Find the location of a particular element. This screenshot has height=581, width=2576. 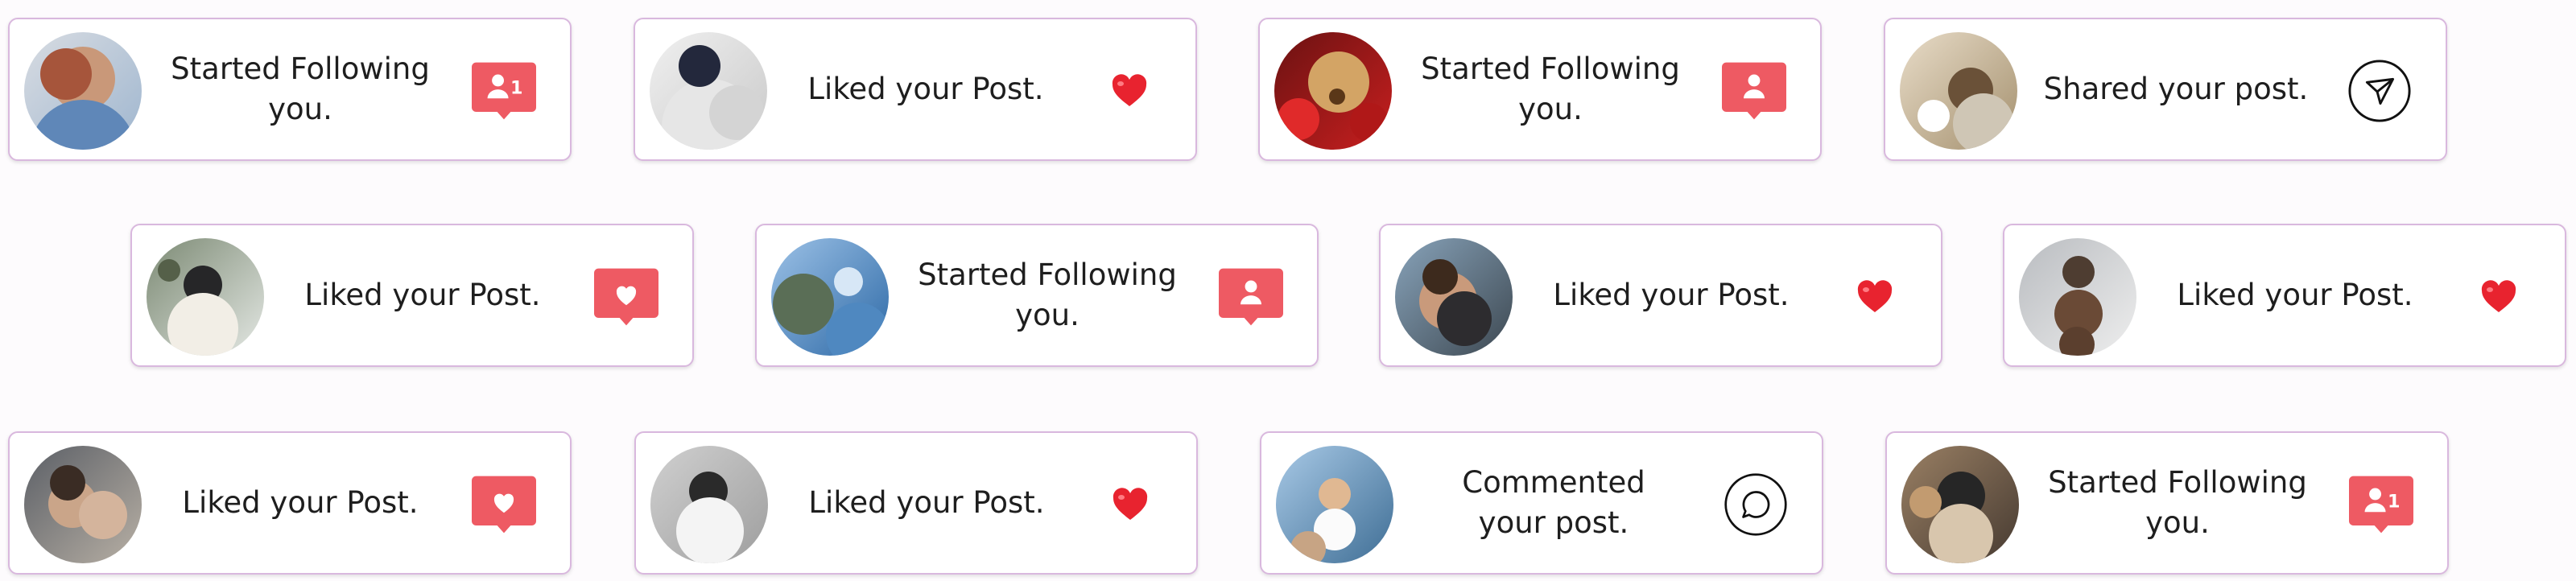

notification-card: Commented your post. is located at coordinates (1541, 503).